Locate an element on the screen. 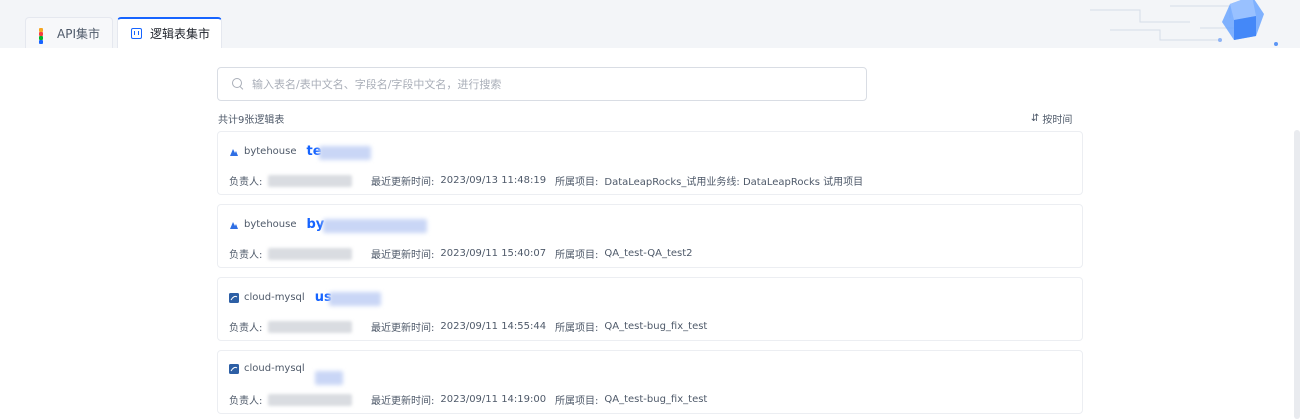 The height and width of the screenshot is (419, 1300). tab-label: 逻辑表集市 is located at coordinates (180, 34).